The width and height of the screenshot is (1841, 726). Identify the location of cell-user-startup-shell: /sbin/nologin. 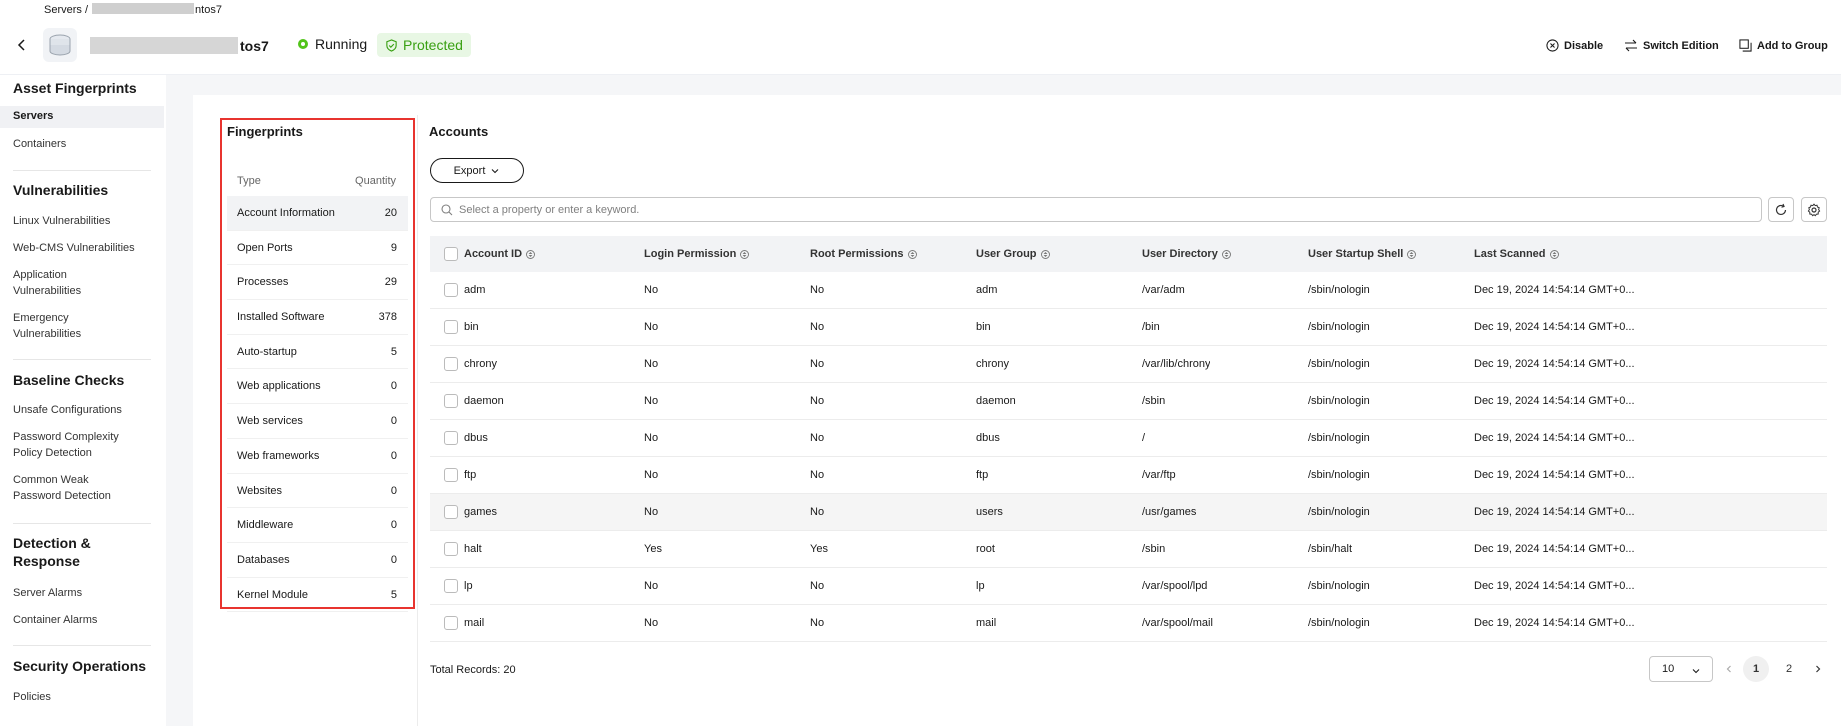
(1339, 586).